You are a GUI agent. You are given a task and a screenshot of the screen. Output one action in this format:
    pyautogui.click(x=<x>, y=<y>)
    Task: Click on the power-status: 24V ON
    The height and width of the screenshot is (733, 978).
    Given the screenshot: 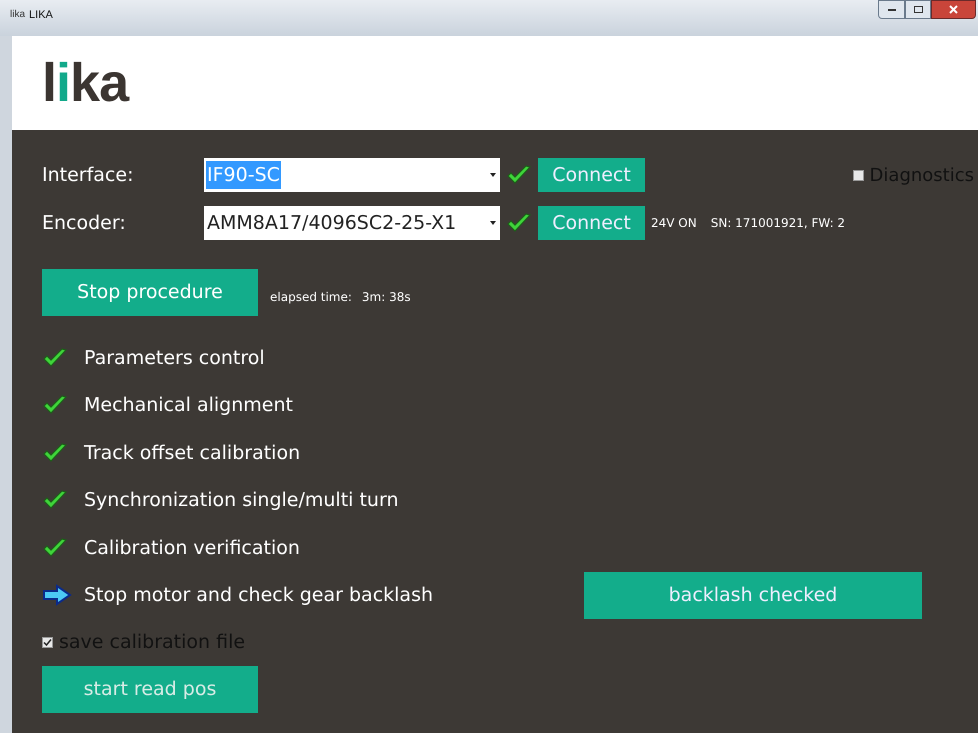 What is the action you would take?
    pyautogui.click(x=674, y=223)
    